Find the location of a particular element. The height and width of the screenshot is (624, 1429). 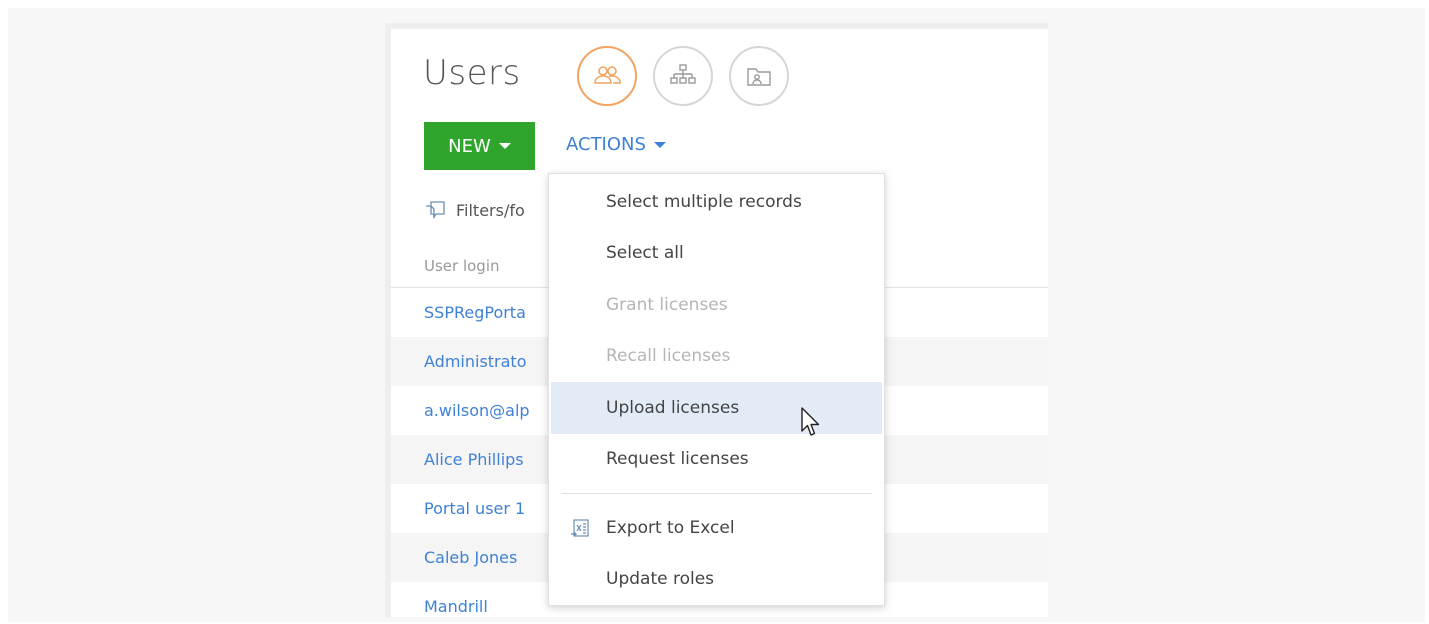

mouse-pointer-icon is located at coordinates (810, 421).